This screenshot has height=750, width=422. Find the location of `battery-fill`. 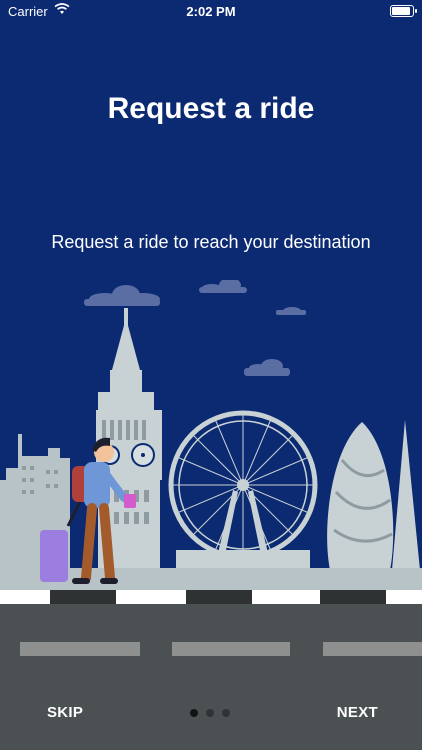

battery-fill is located at coordinates (401, 11).